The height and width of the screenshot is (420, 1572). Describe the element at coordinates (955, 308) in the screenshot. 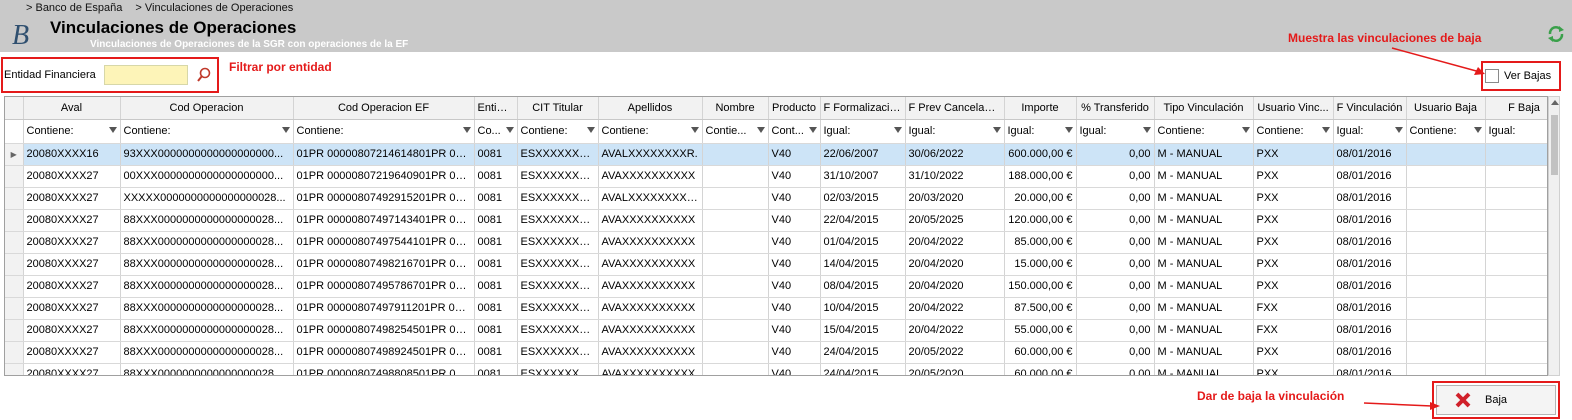

I see `table-cell: 20/04/2022` at that location.